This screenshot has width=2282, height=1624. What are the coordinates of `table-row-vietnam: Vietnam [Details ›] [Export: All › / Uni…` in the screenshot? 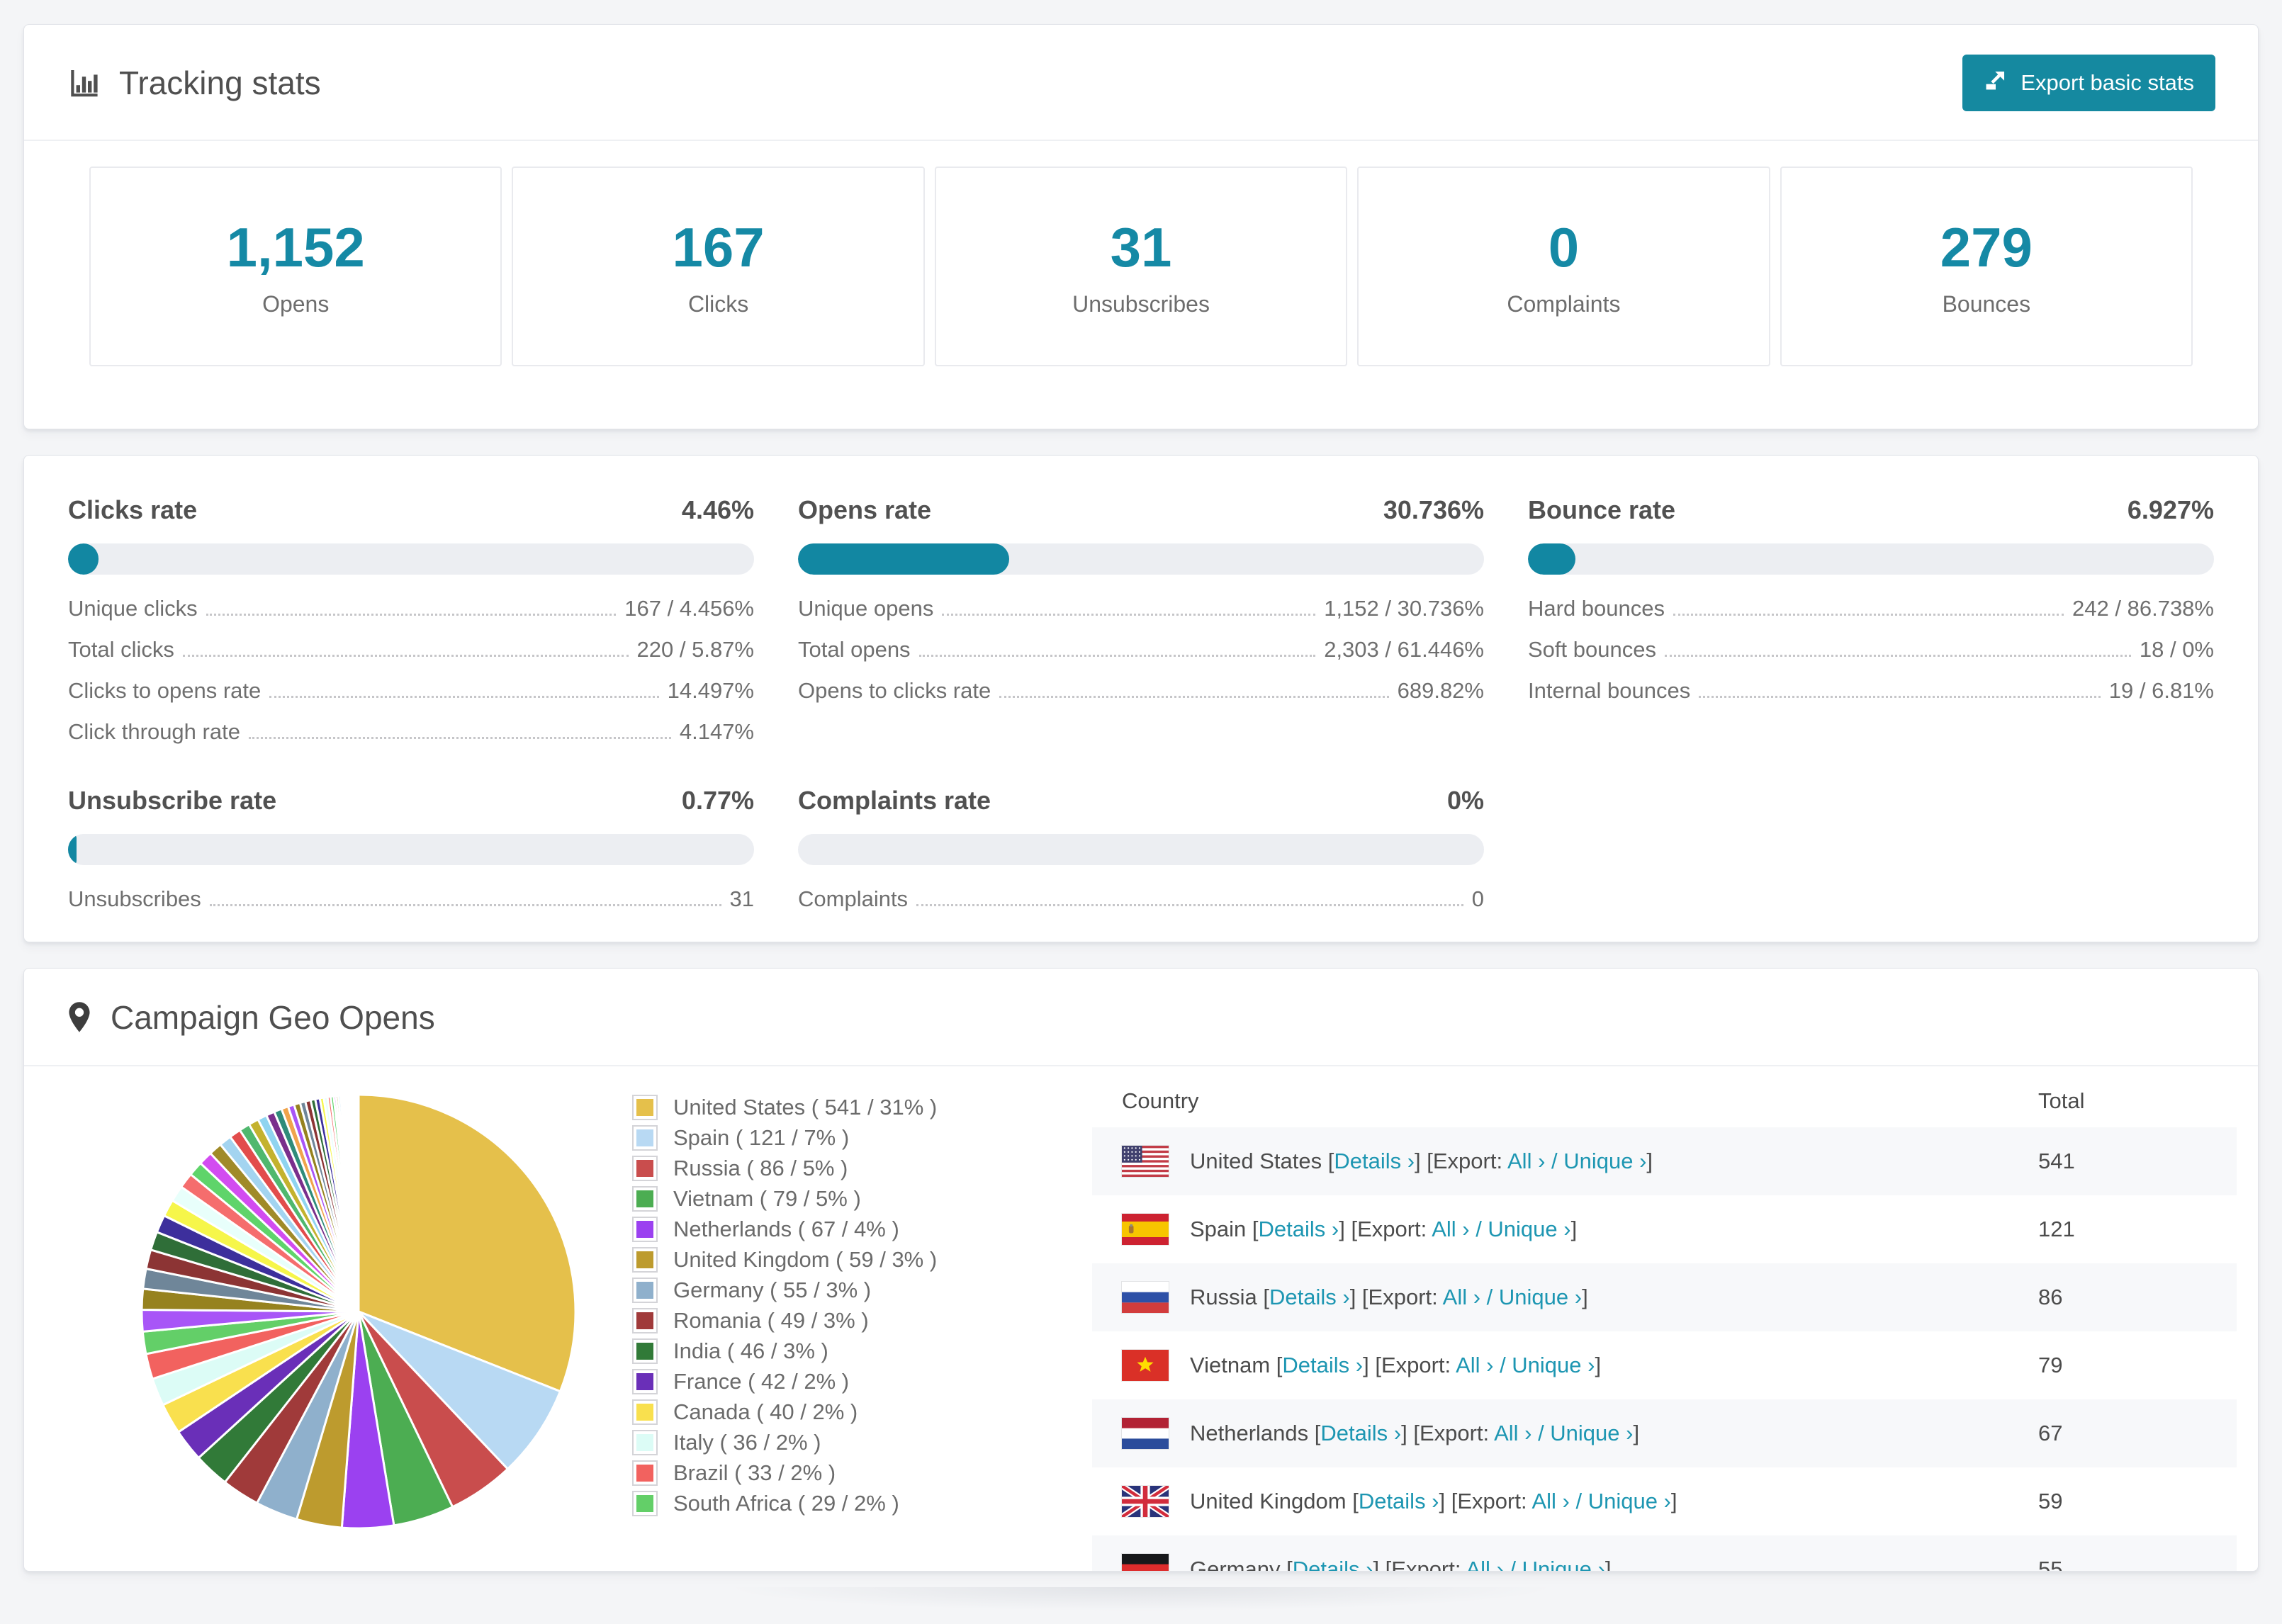 It's located at (1665, 1365).